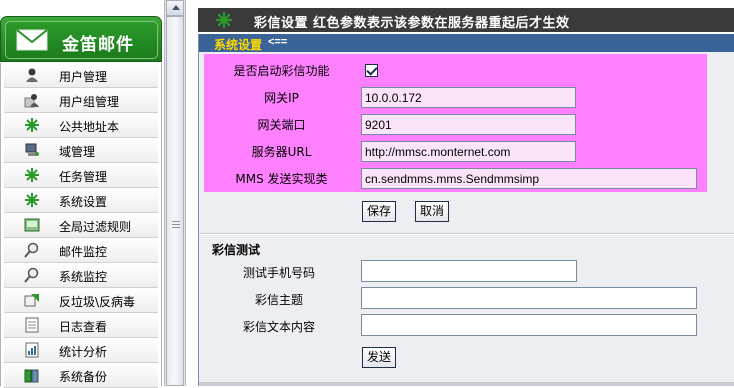 Image resolution: width=734 pixels, height=388 pixels. I want to click on sidebar-item-user-management: 用户管理, so click(81, 75).